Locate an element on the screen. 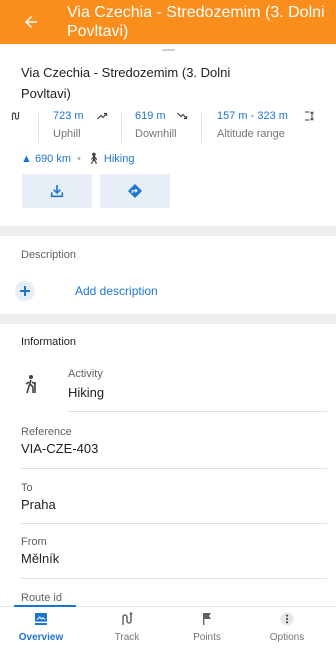  nav-options-label: Options is located at coordinates (287, 637).